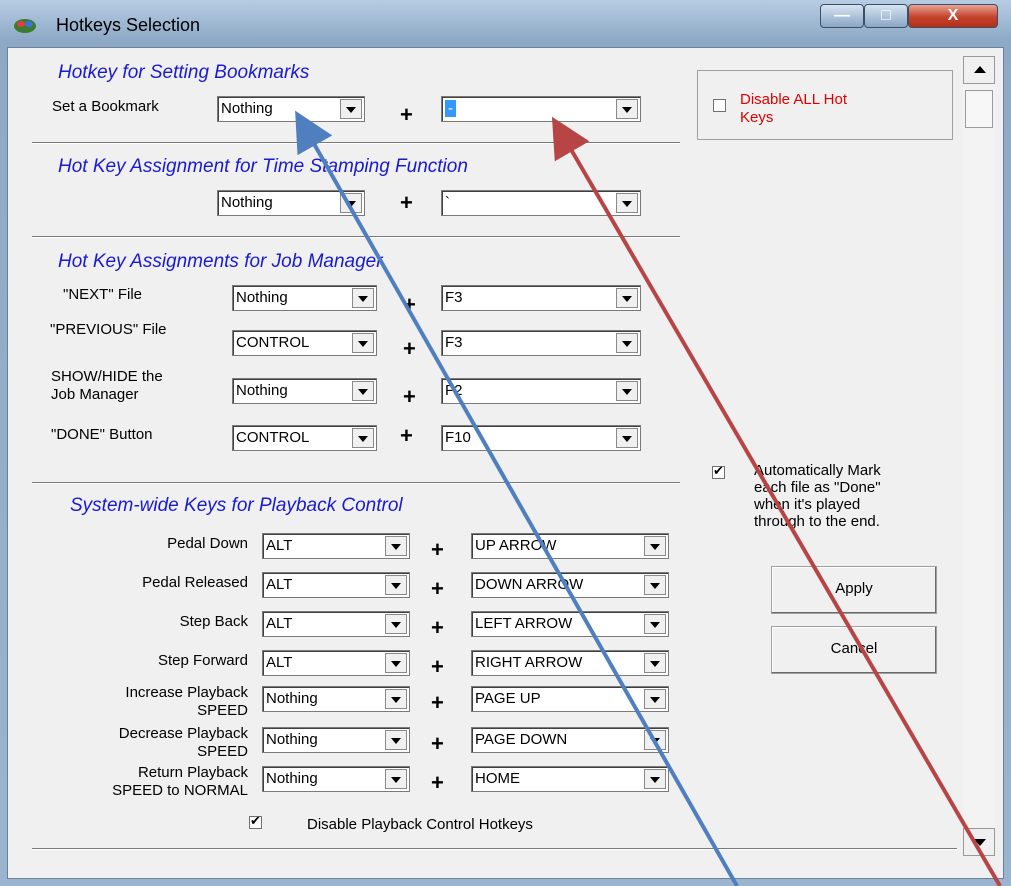 This screenshot has width=1011, height=886. I want to click on minimize-button: —, so click(842, 16).